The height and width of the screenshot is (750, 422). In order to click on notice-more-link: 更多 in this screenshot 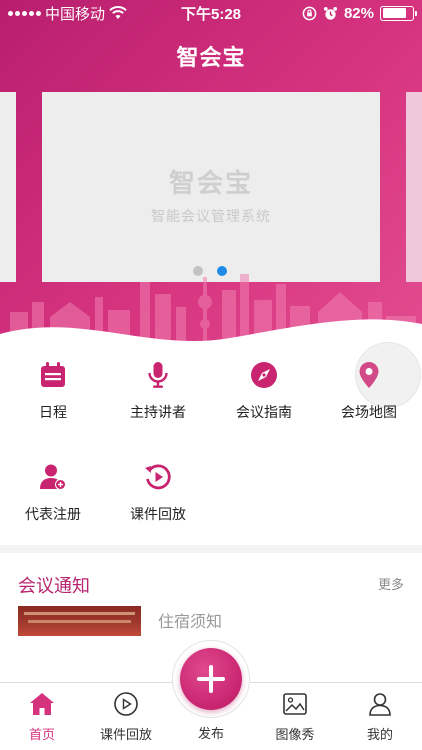, I will do `click(391, 583)`.